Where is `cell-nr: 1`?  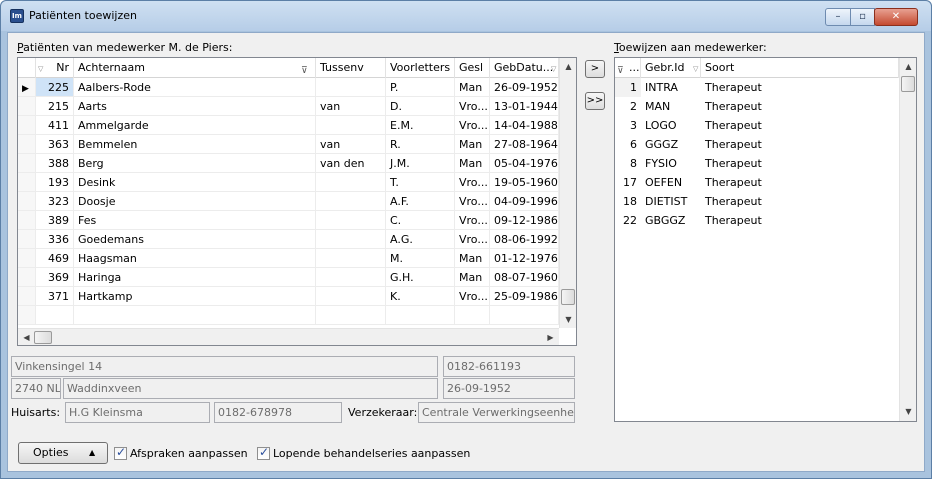 cell-nr: 1 is located at coordinates (628, 87).